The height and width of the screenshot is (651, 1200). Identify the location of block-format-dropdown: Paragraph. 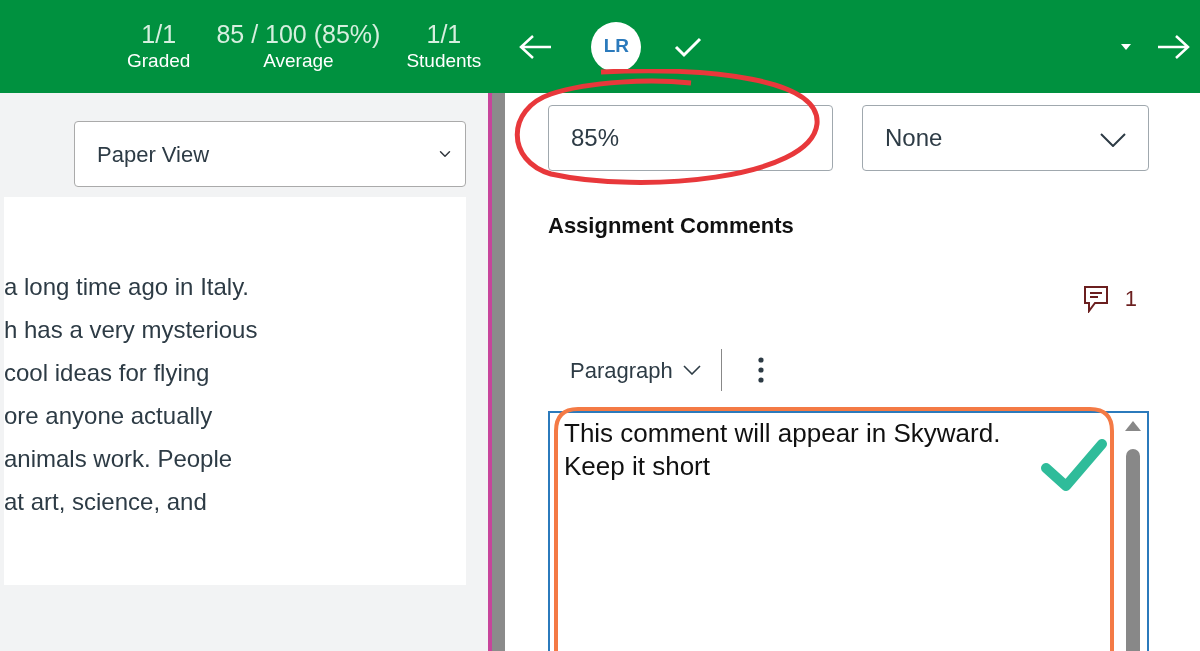
(629, 370).